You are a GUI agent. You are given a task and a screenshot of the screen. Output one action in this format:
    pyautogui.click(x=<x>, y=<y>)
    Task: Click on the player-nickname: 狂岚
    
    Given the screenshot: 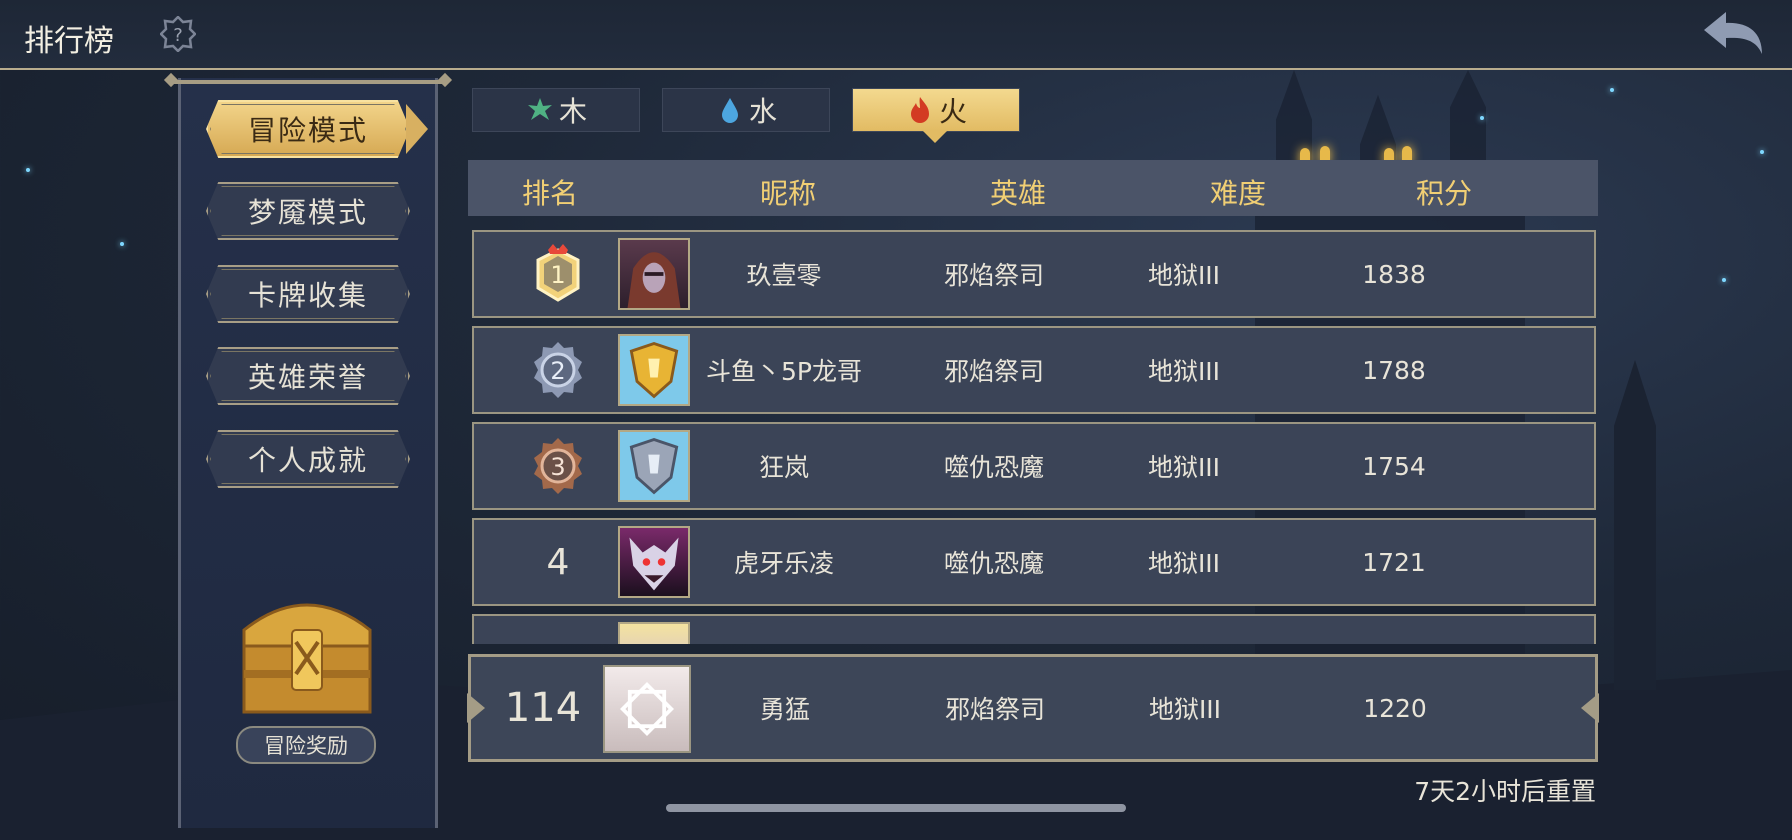 What is the action you would take?
    pyautogui.click(x=783, y=467)
    